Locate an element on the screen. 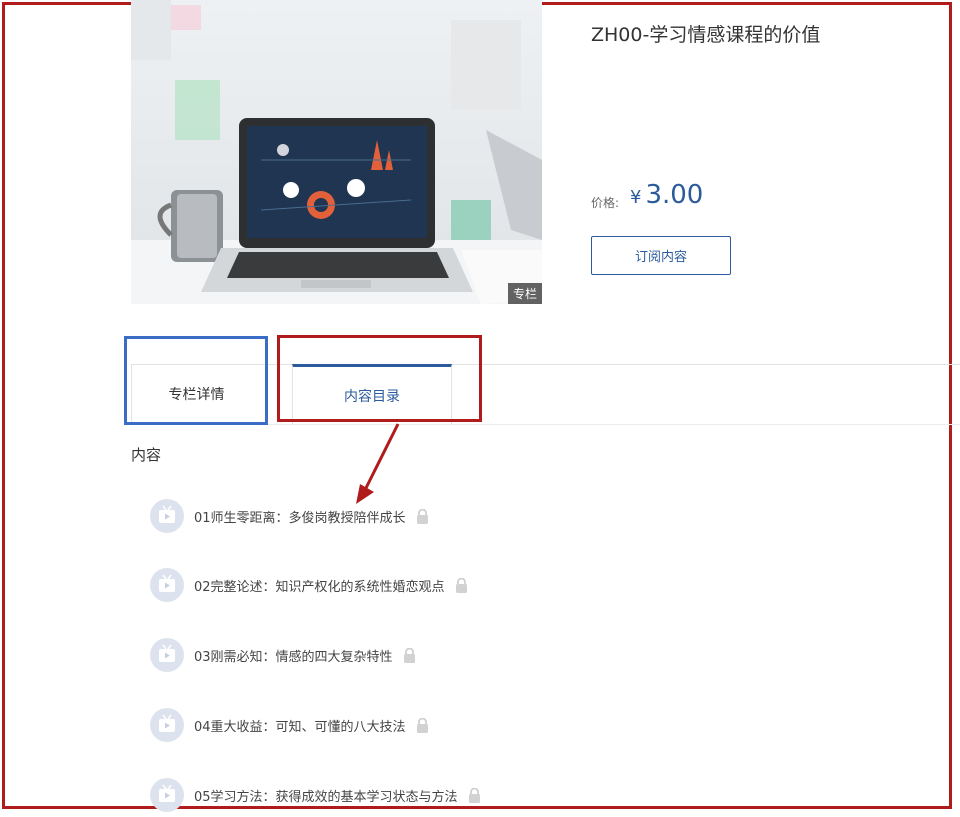 The image size is (960, 817). content-heading: 内容 is located at coordinates (146, 455).